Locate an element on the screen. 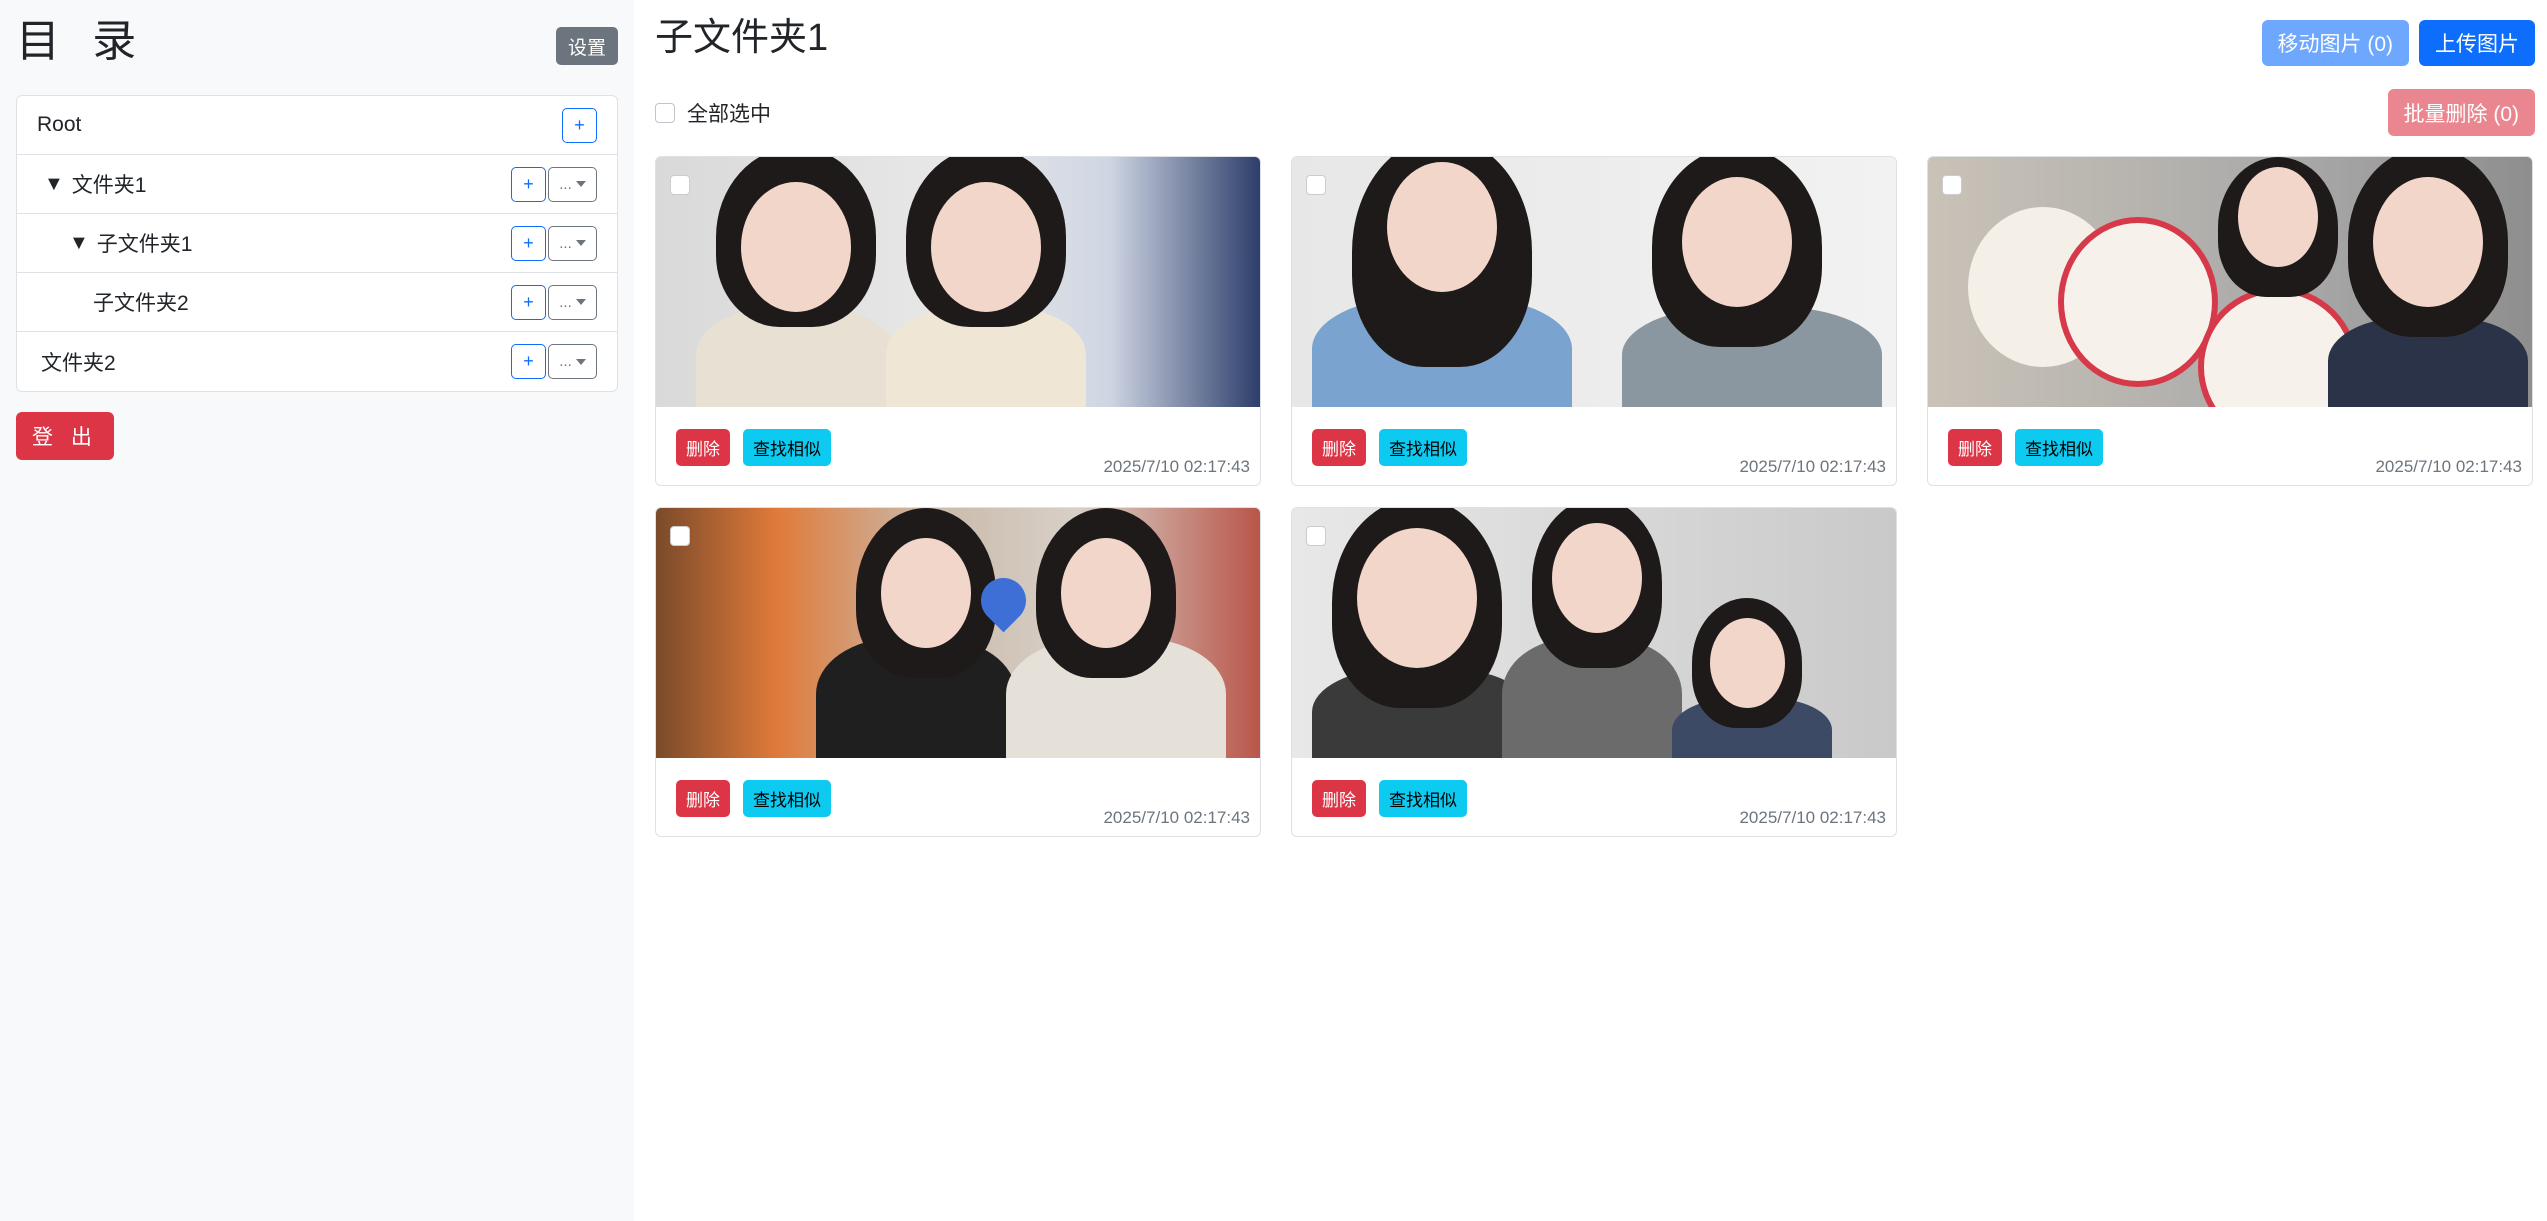 The height and width of the screenshot is (1221, 2547). select-all-row: 全部选中 is located at coordinates (713, 113).